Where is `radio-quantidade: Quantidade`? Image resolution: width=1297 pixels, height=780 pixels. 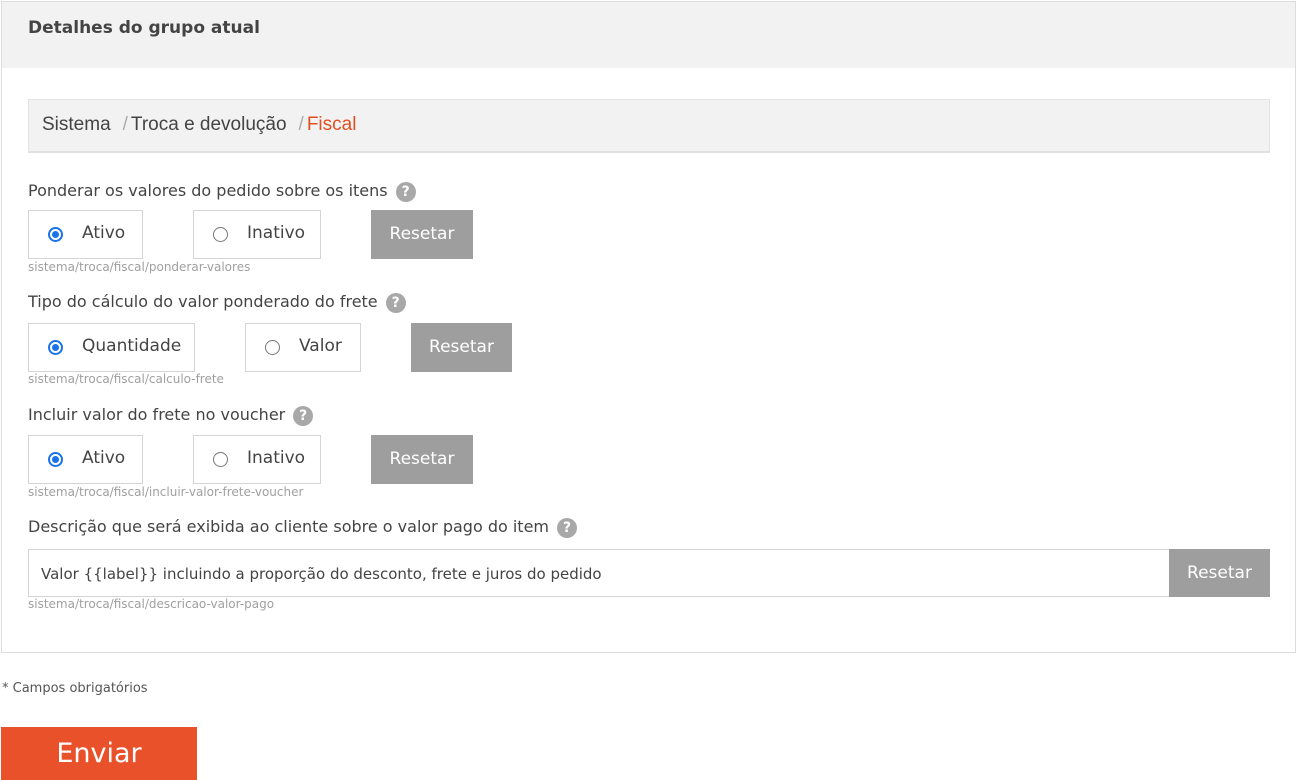
radio-quantidade: Quantidade is located at coordinates (111, 347).